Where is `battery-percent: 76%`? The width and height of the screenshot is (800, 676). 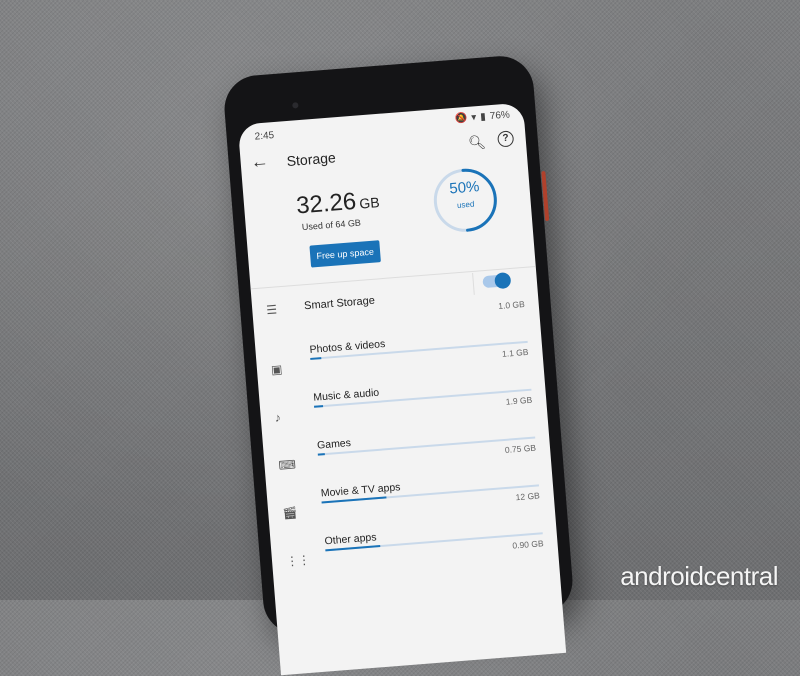 battery-percent: 76% is located at coordinates (500, 116).